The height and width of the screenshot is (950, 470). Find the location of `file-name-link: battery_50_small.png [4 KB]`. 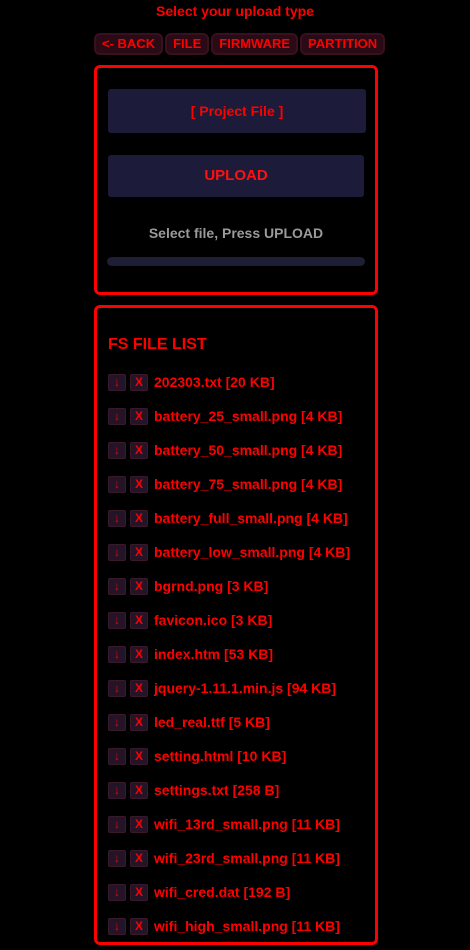

file-name-link: battery_50_small.png [4 KB] is located at coordinates (248, 450).